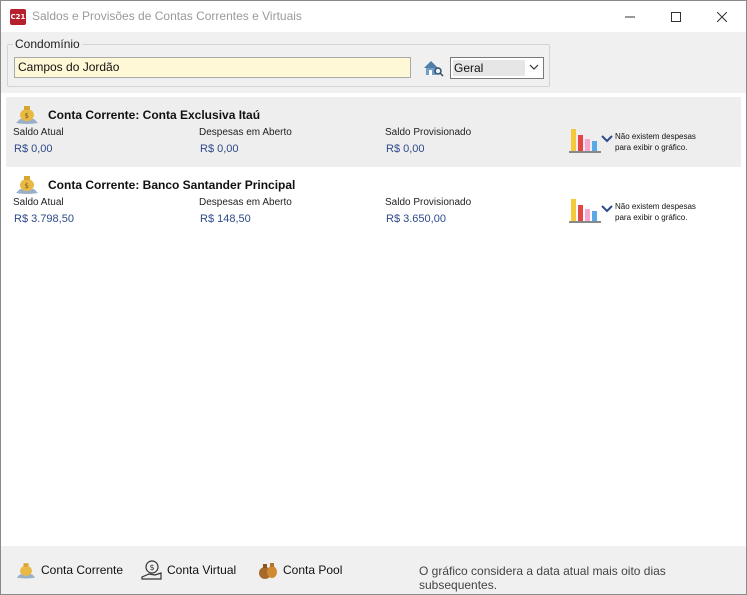 This screenshot has width=747, height=595. I want to click on conta-virtual-button: $ Conta Virtual, so click(188, 570).